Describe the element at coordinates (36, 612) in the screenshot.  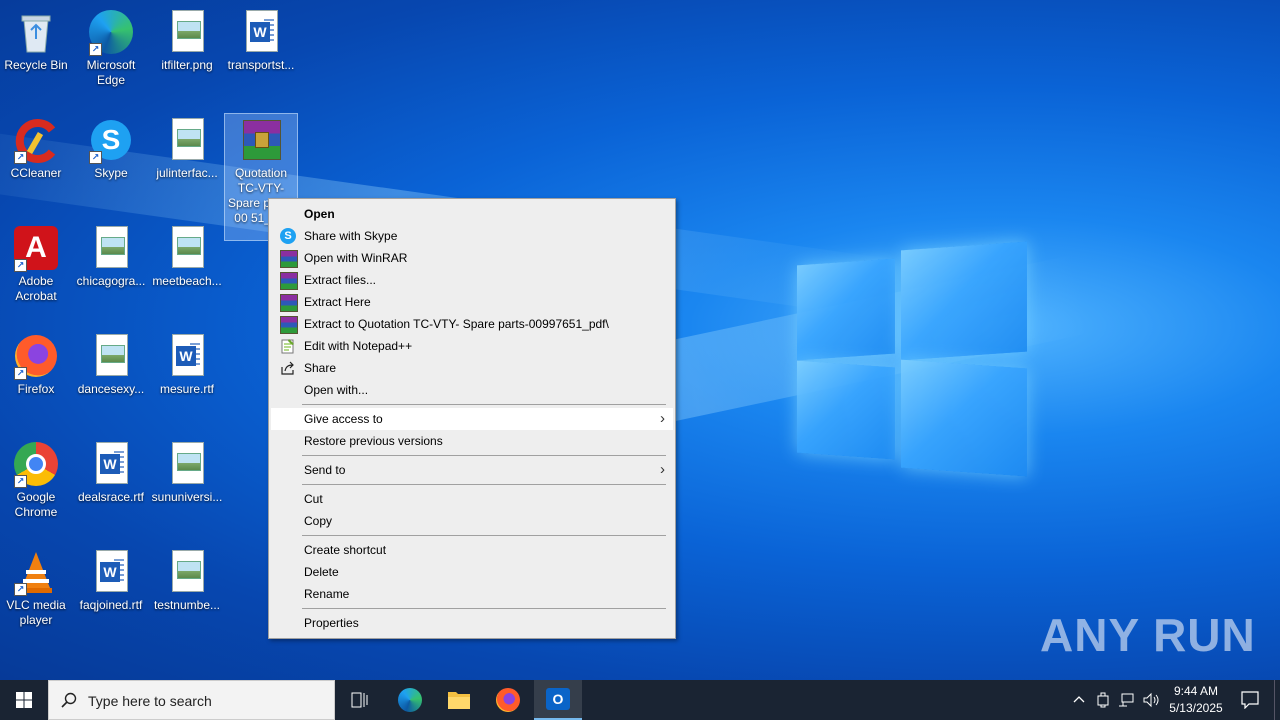
I see `icon-label: VLC media player` at that location.